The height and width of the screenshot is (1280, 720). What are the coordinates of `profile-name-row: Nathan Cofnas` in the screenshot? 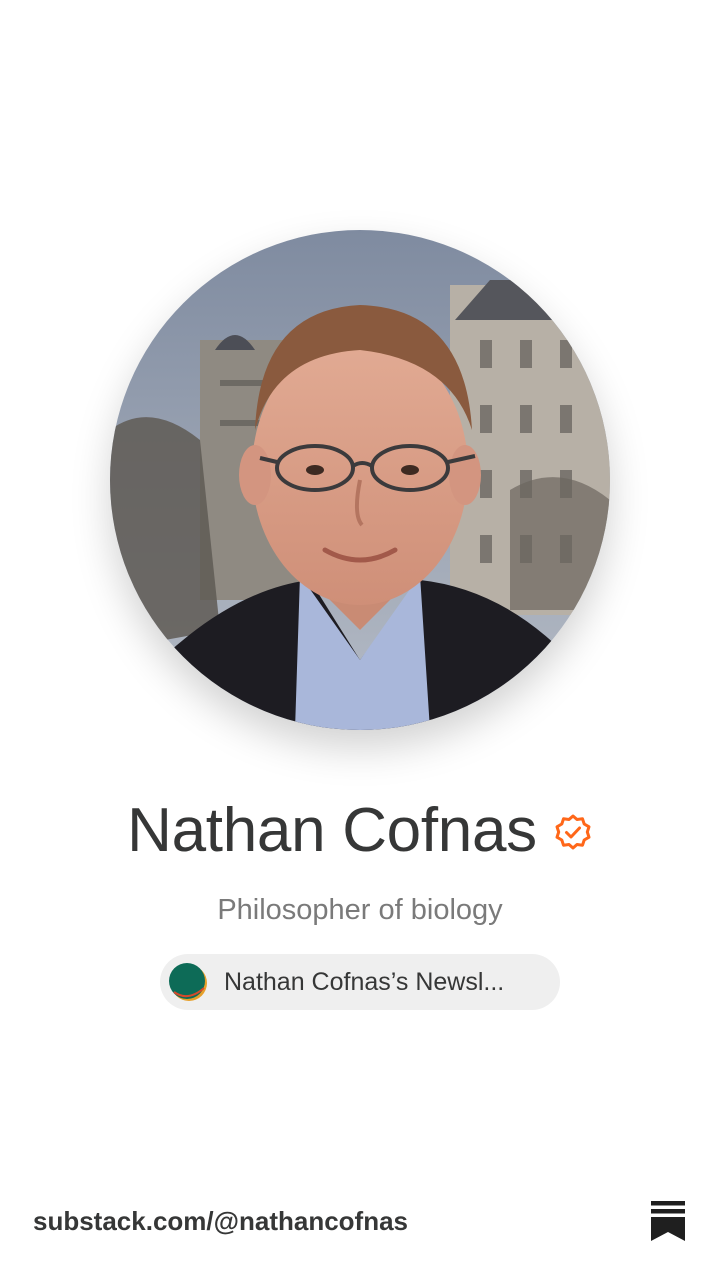 It's located at (360, 831).